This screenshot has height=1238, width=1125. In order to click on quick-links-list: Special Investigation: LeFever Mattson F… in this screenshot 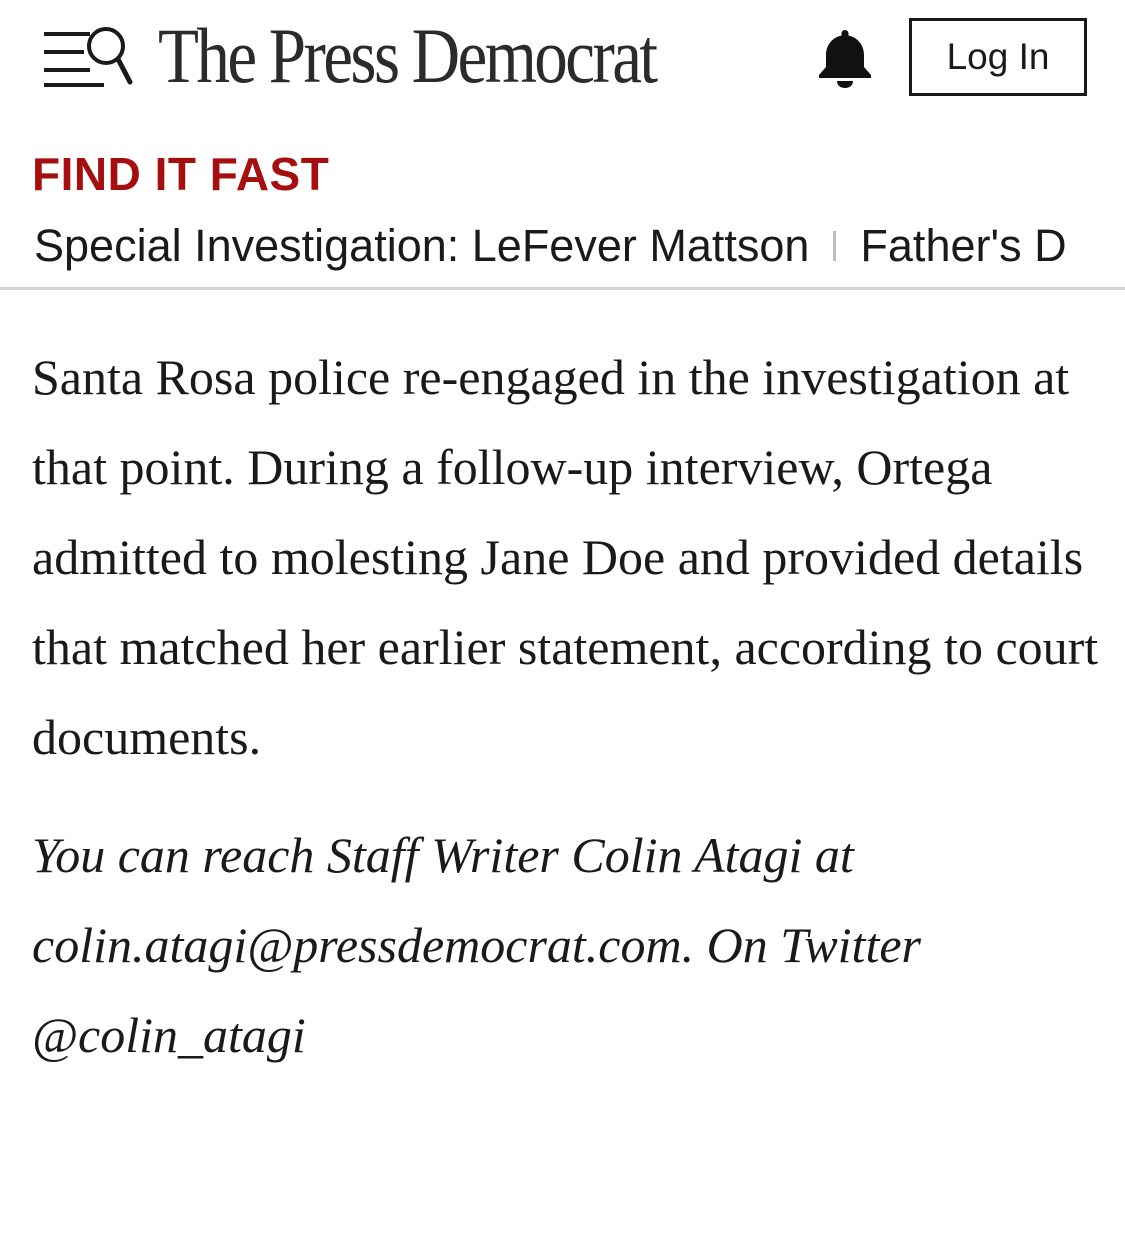, I will do `click(550, 246)`.